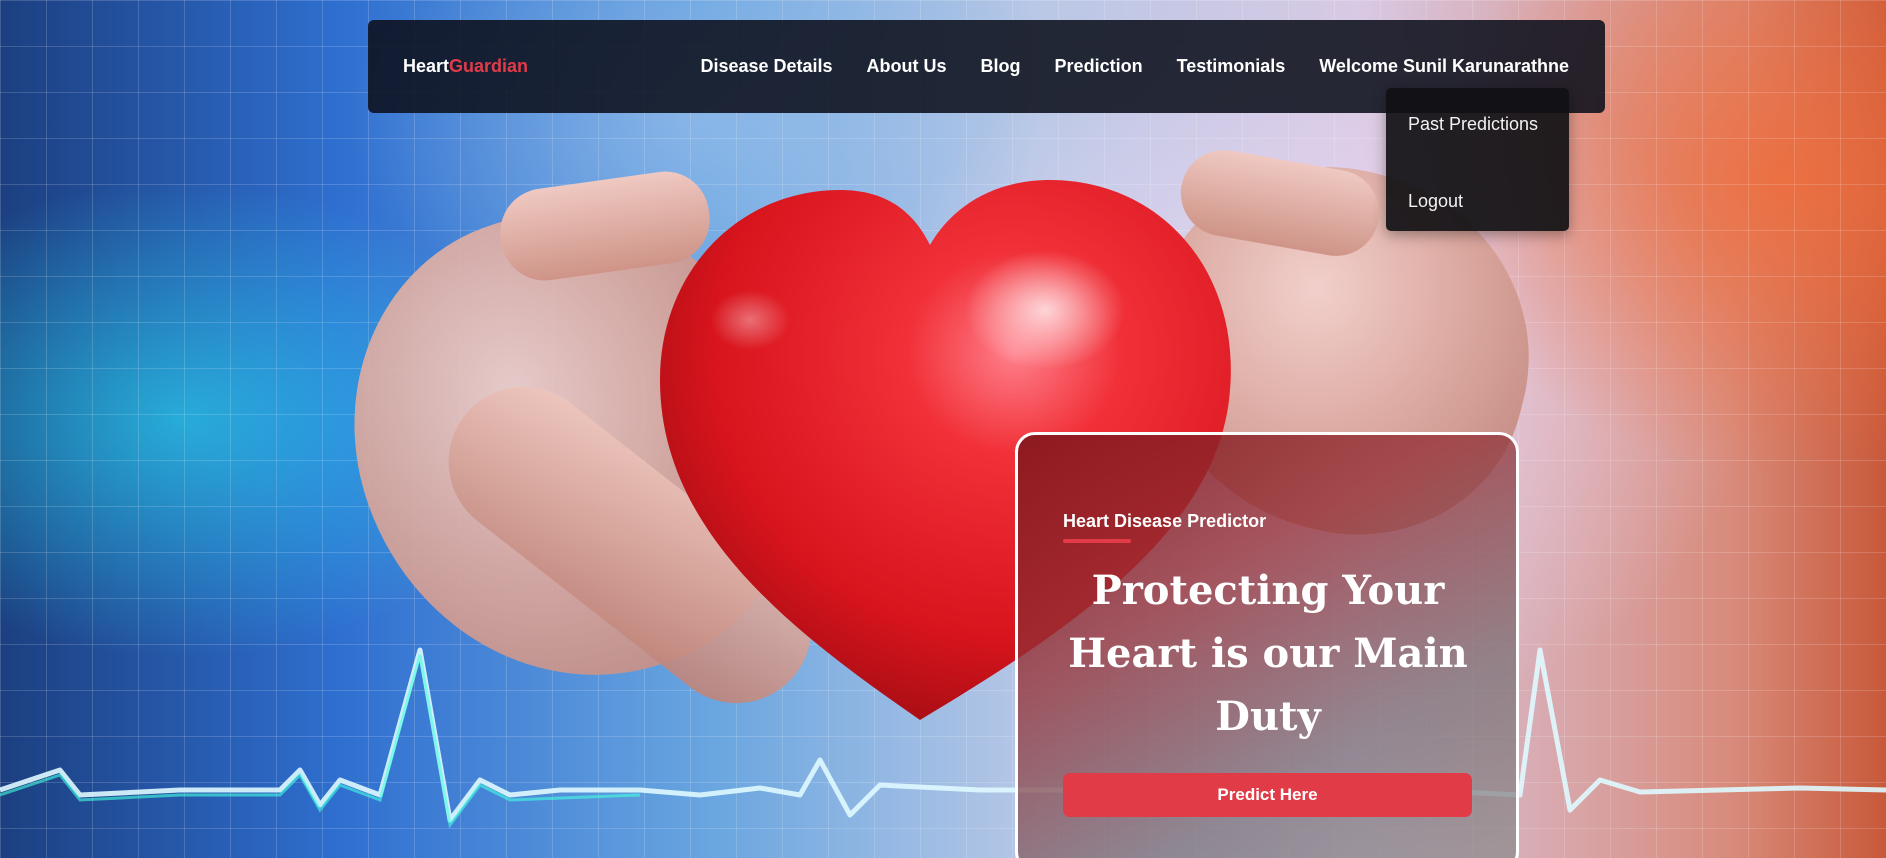  I want to click on brand-accent-text: Guardian, so click(489, 66).